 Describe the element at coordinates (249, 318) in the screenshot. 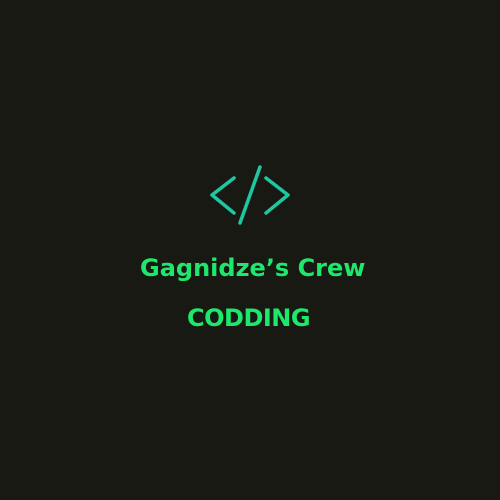

I see `tagline: CODDING` at that location.